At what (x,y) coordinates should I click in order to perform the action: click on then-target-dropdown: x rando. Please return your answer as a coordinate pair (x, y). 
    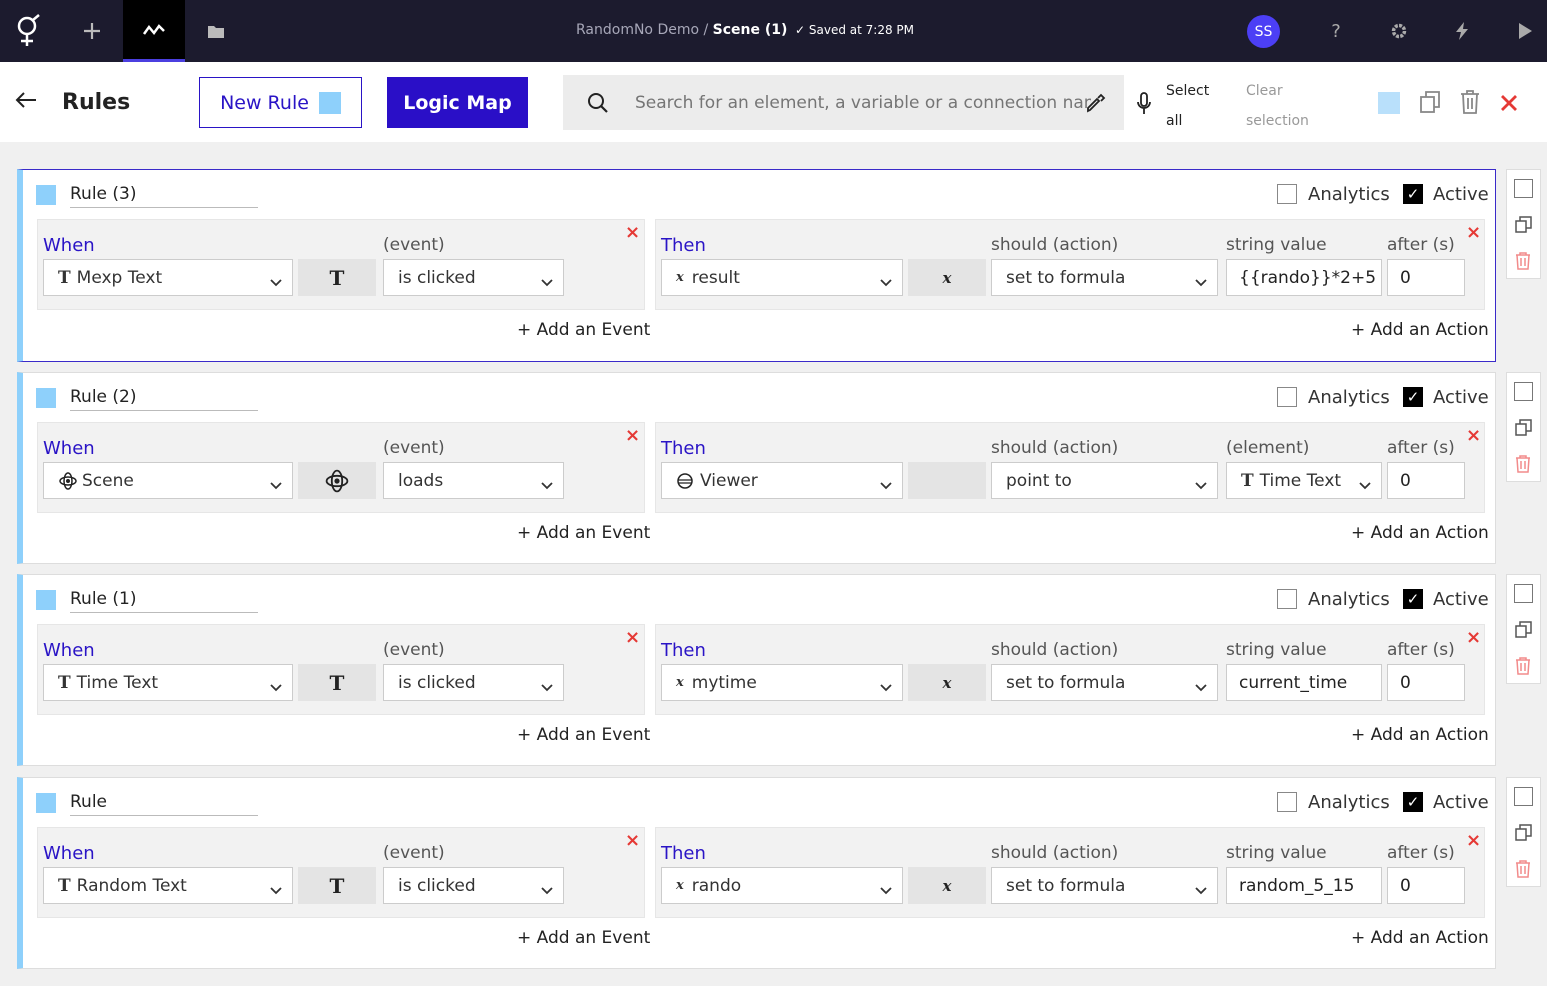
    Looking at the image, I should click on (782, 885).